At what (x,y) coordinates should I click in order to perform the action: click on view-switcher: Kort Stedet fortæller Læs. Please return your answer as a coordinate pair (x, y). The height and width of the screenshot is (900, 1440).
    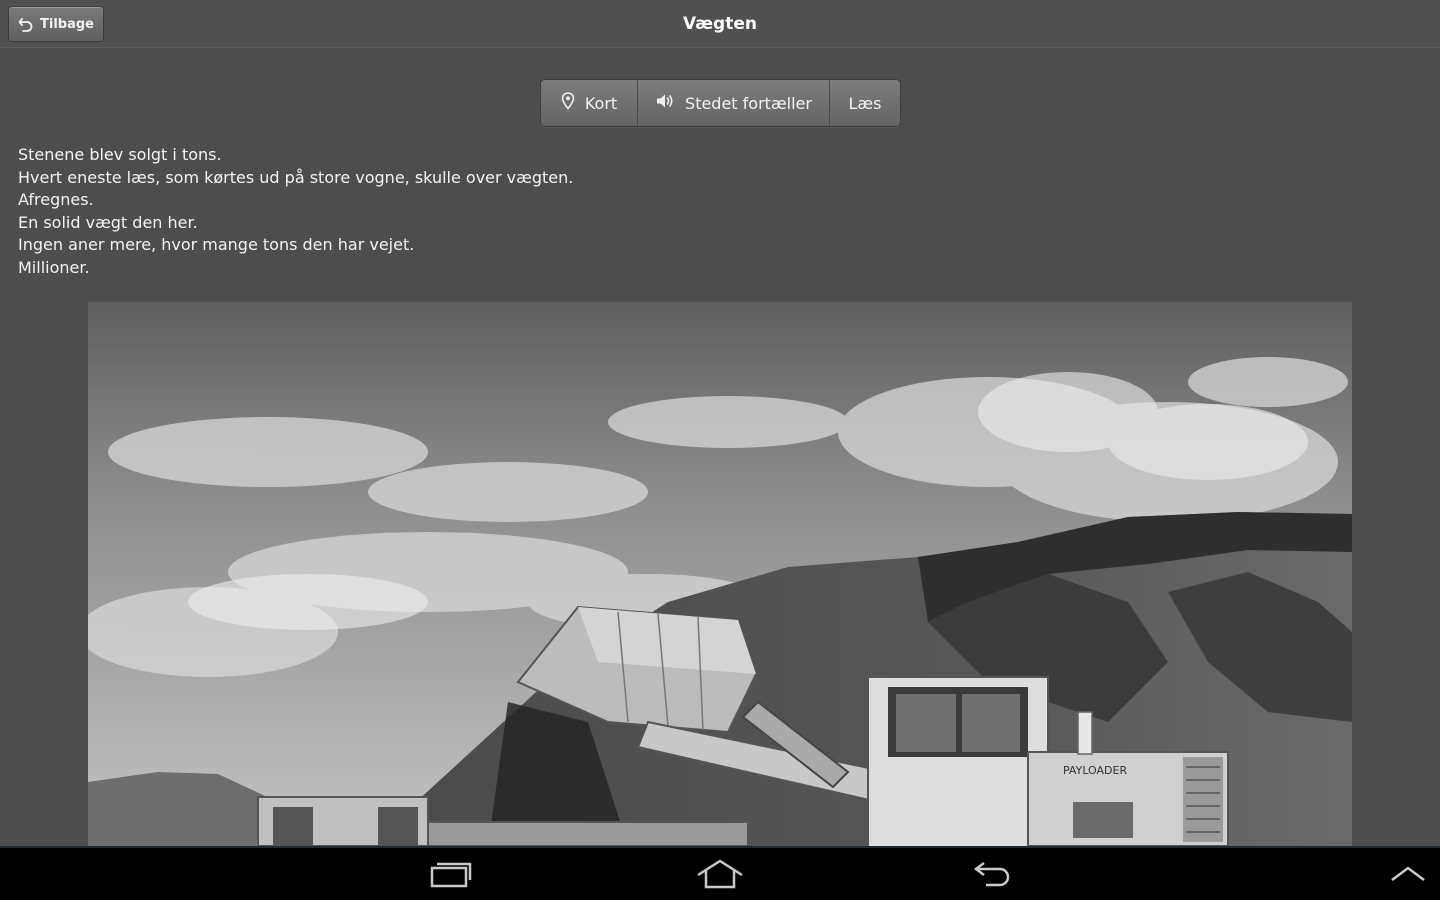
    Looking at the image, I should click on (720, 103).